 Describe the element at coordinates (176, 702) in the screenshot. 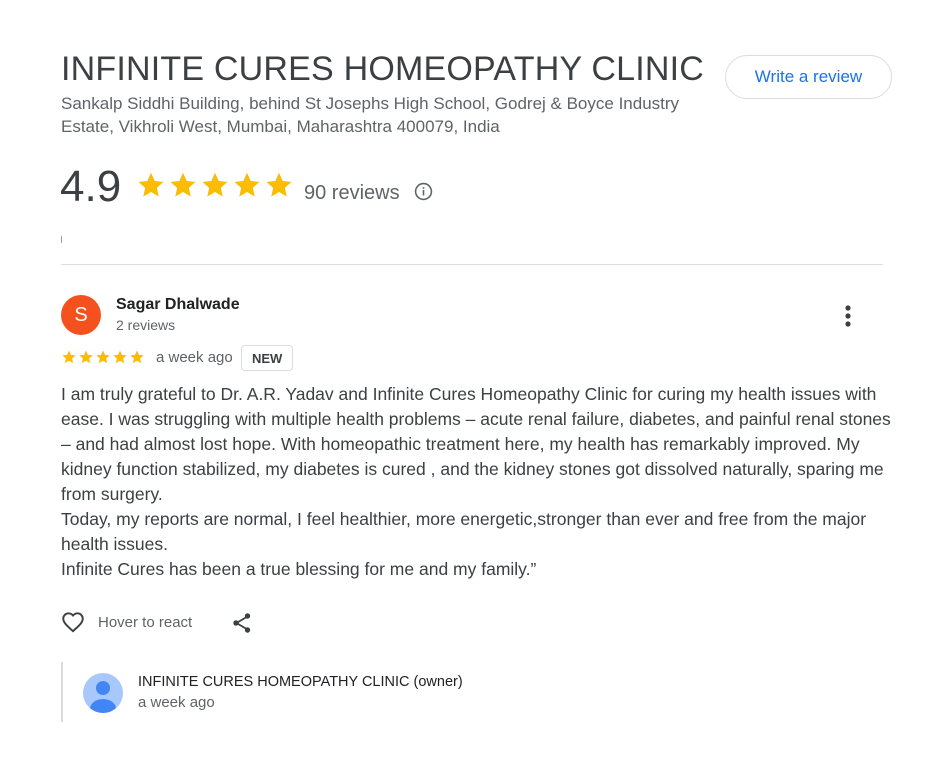

I see `owner-reply-time: a week ago` at that location.